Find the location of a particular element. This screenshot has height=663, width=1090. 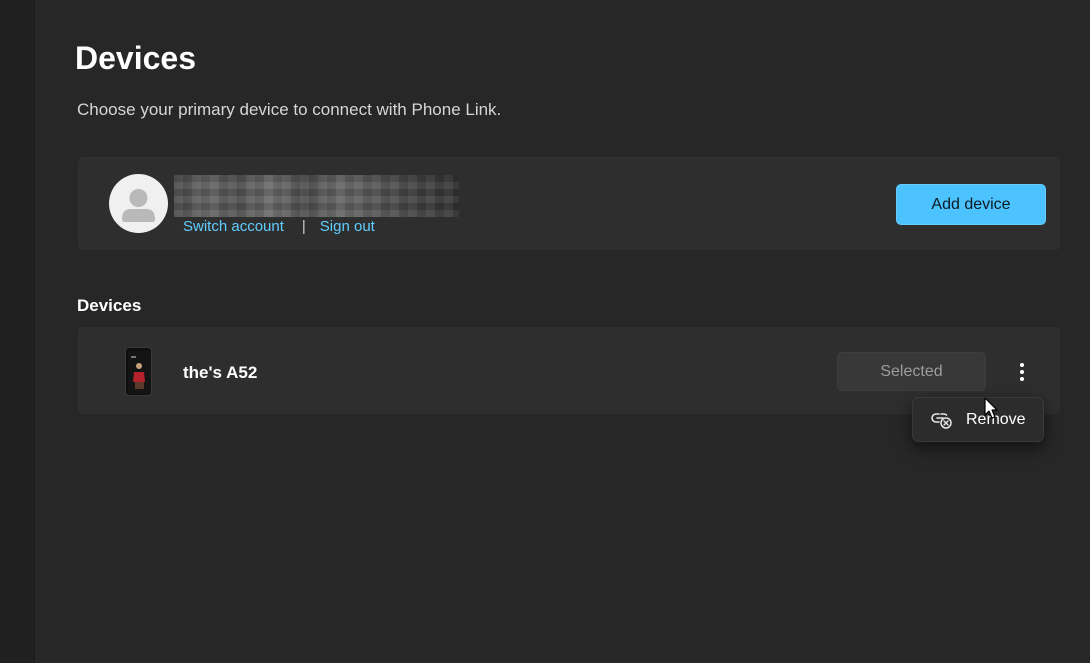

phone-thumbnail is located at coordinates (138, 371).